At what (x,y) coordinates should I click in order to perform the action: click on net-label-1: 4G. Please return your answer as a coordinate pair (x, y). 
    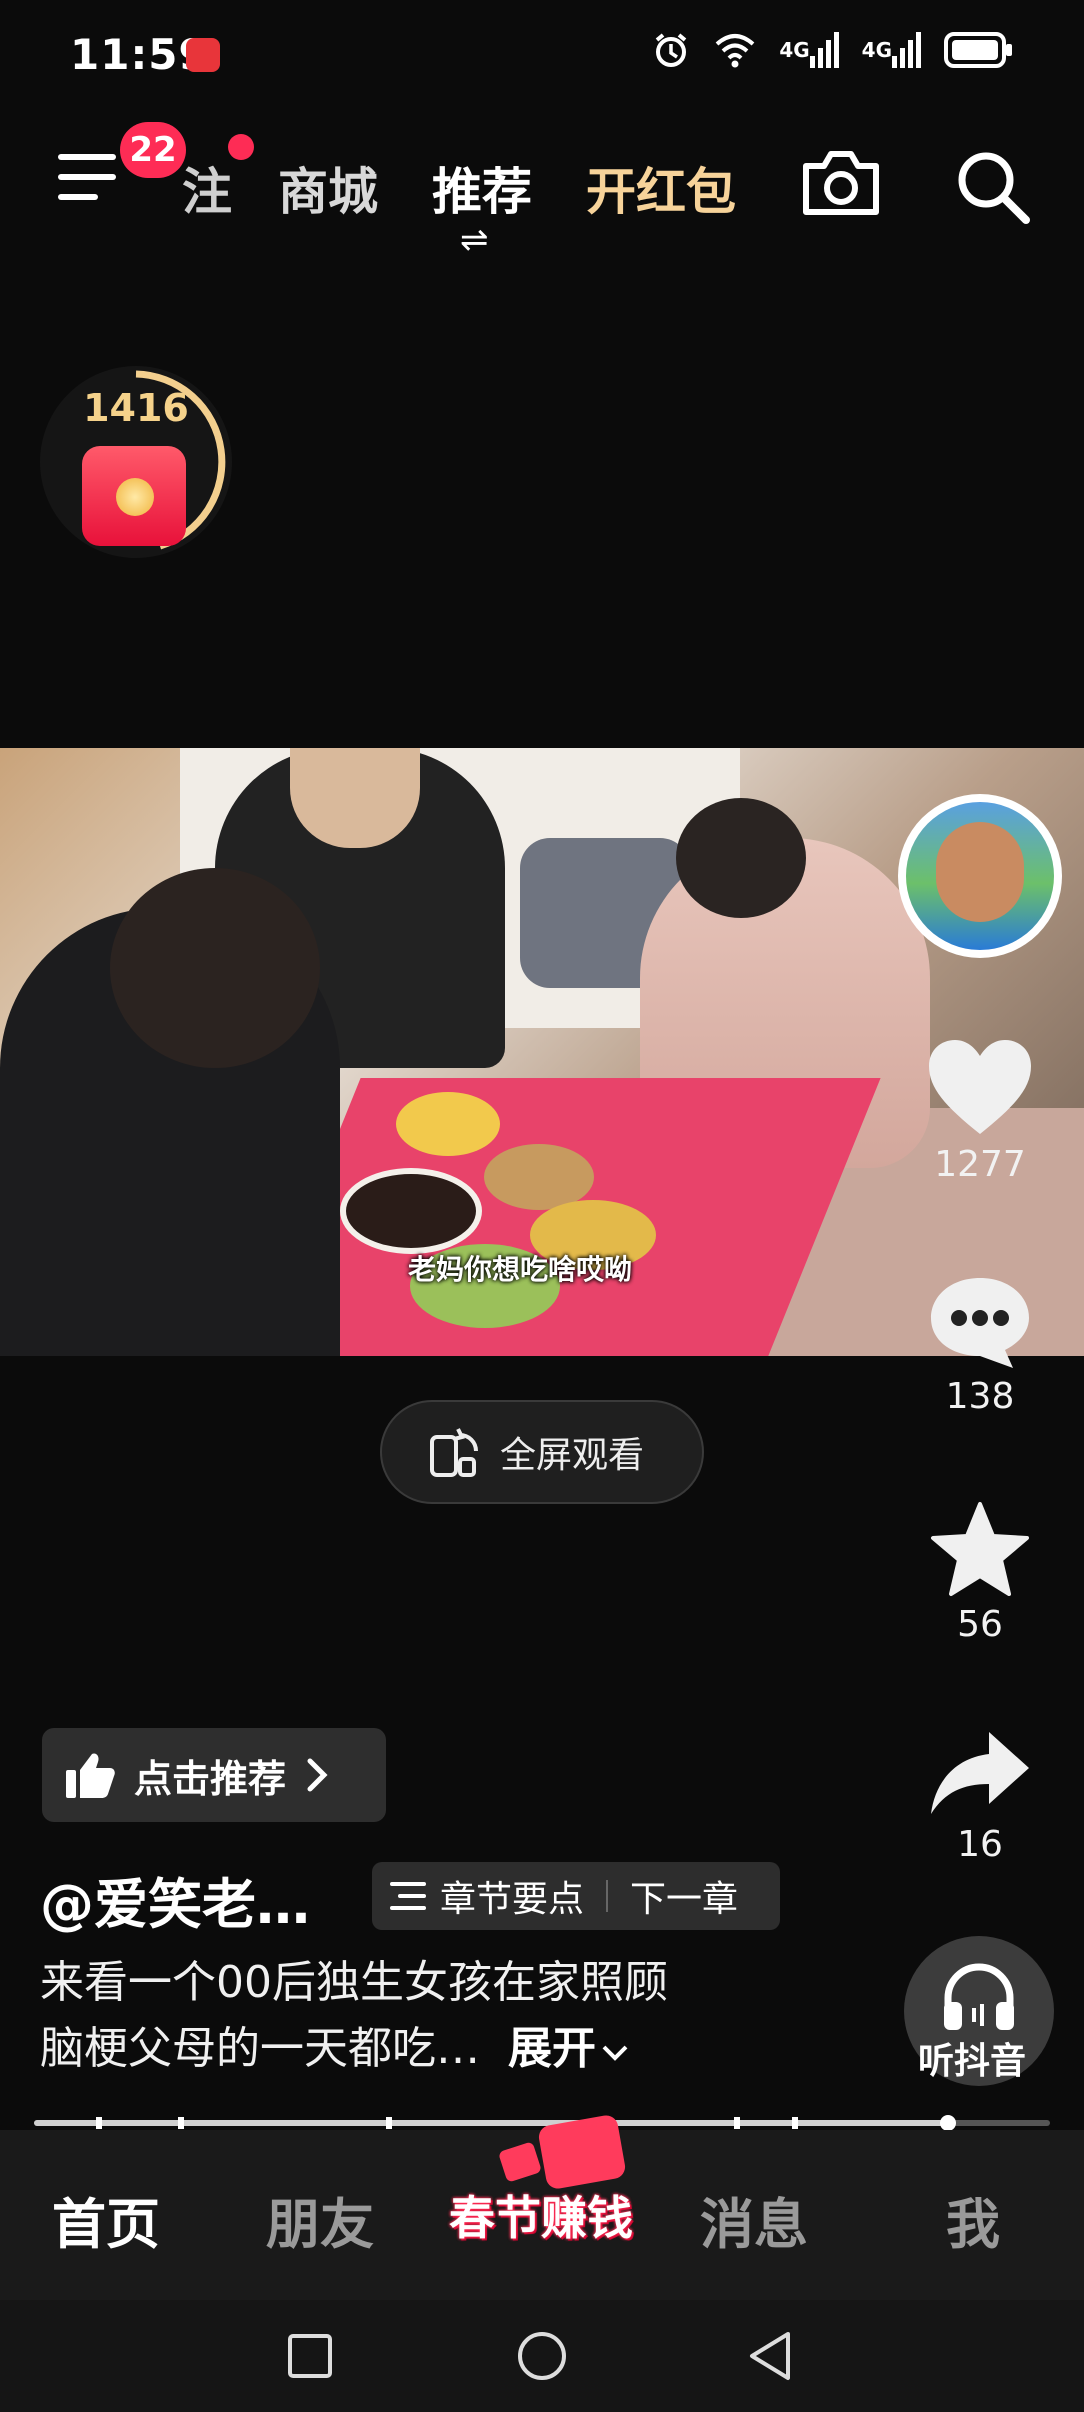
    Looking at the image, I should click on (794, 50).